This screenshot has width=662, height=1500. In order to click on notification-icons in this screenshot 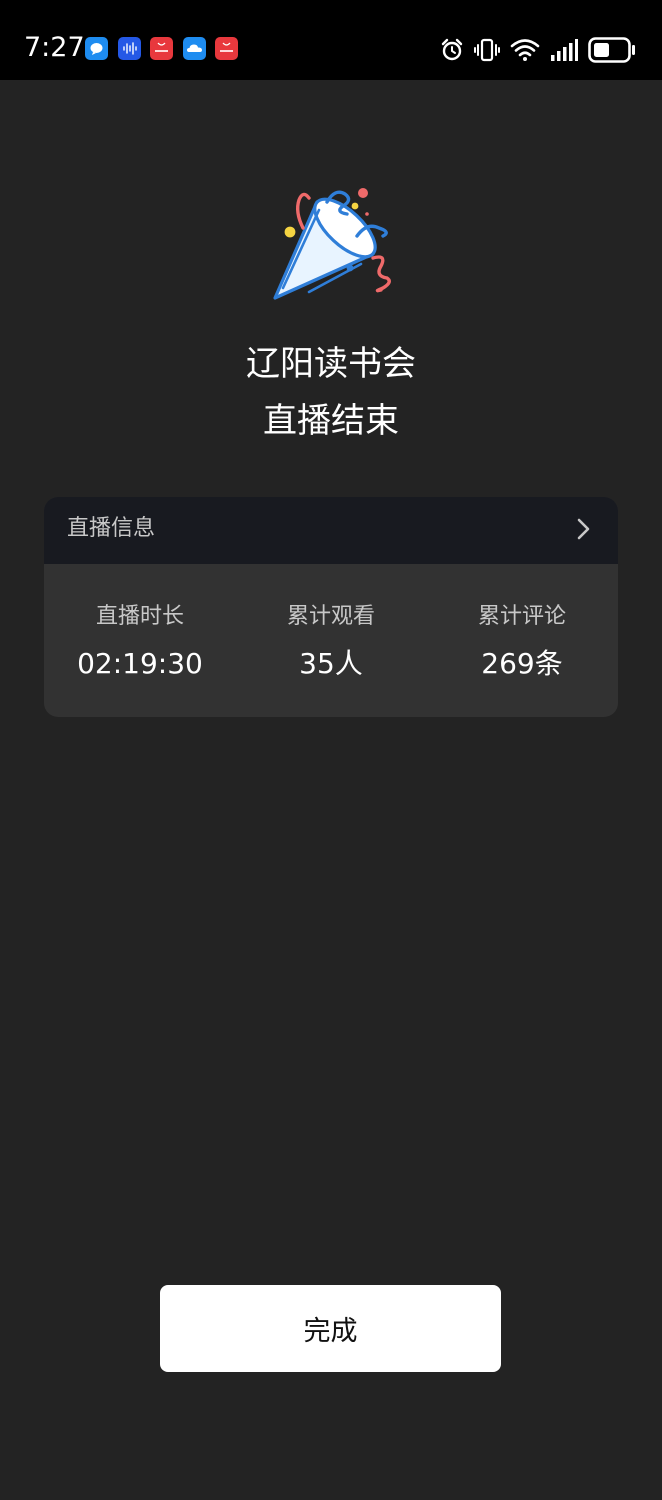, I will do `click(166, 49)`.